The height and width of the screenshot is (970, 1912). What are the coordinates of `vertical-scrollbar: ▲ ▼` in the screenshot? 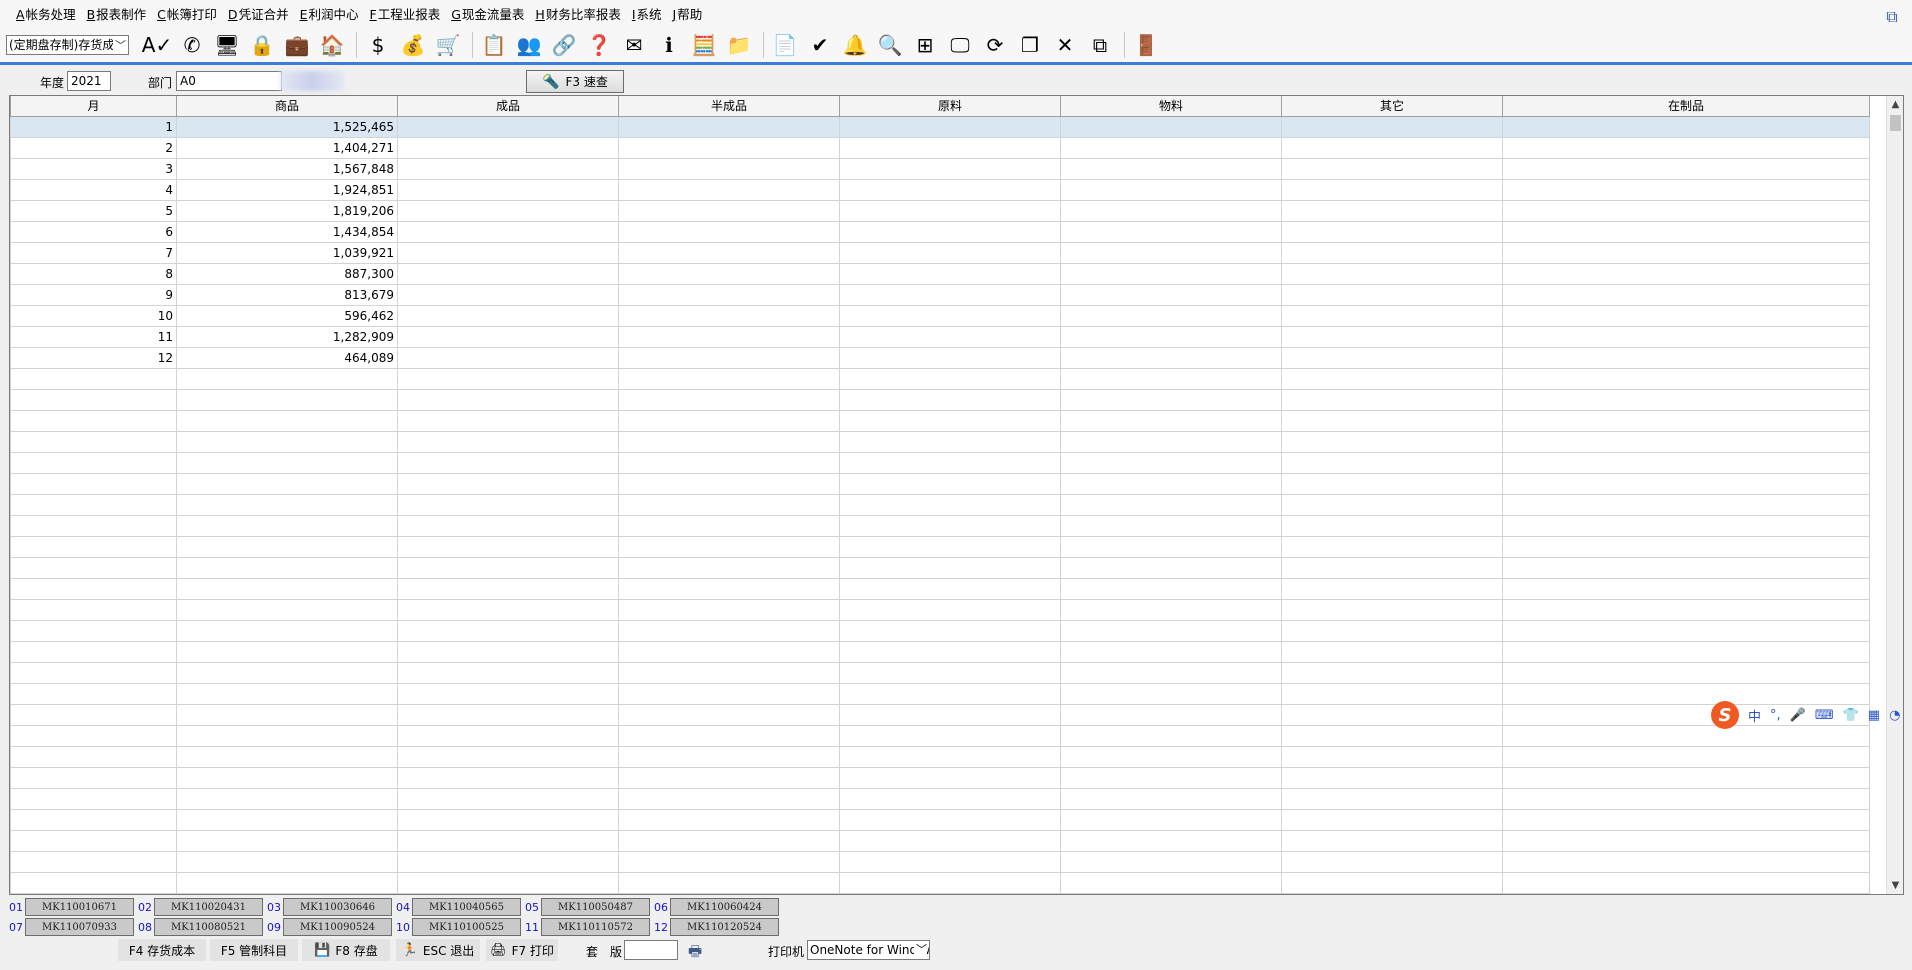 It's located at (1894, 495).